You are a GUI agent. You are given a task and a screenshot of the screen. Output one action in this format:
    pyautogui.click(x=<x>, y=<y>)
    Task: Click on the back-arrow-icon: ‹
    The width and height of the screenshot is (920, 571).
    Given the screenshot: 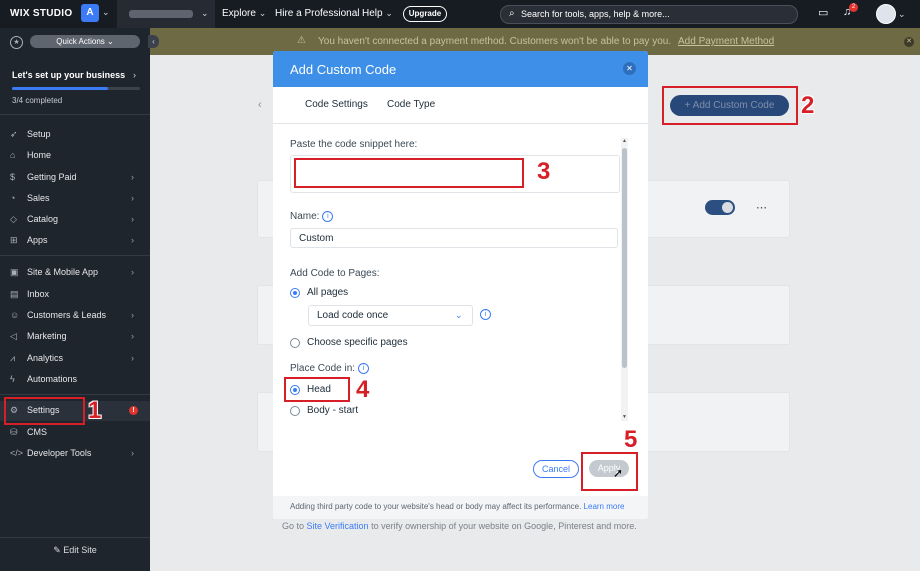 What is the action you would take?
    pyautogui.click(x=260, y=105)
    